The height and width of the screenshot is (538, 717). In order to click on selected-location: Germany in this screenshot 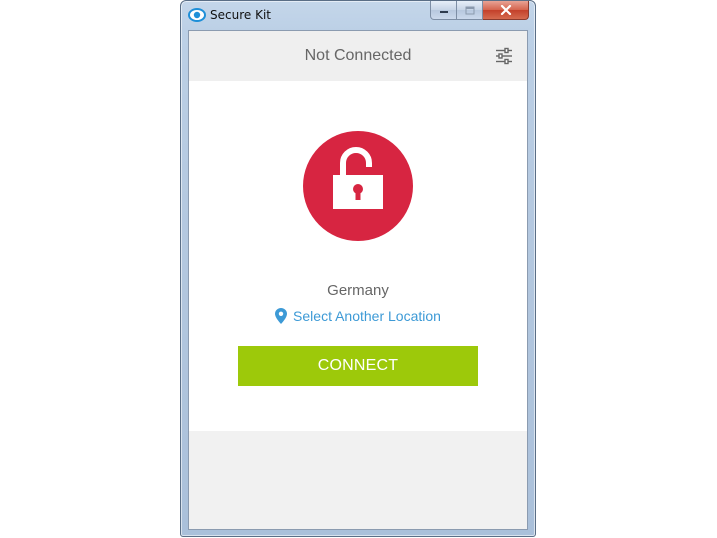, I will do `click(358, 290)`.